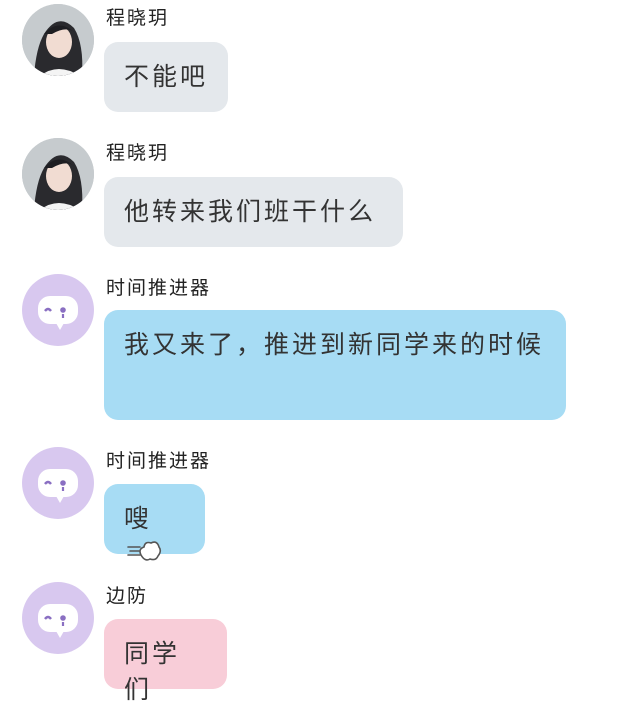 Image resolution: width=640 pixels, height=713 pixels. What do you see at coordinates (127, 596) in the screenshot?
I see `sender-name: 边防` at bounding box center [127, 596].